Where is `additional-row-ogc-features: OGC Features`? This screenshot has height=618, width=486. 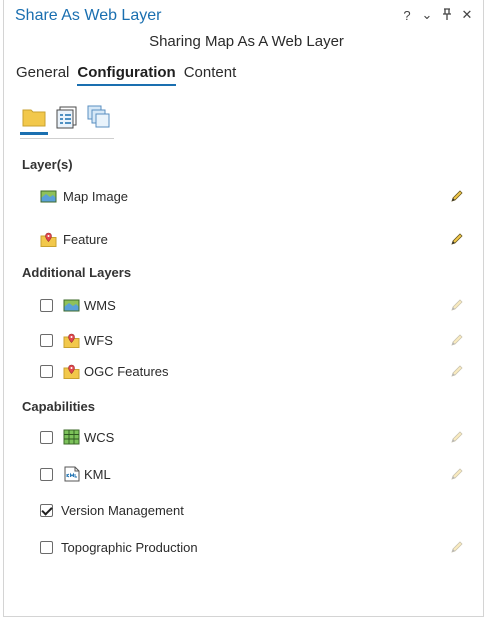 additional-row-ogc-features: OGC Features is located at coordinates (243, 373).